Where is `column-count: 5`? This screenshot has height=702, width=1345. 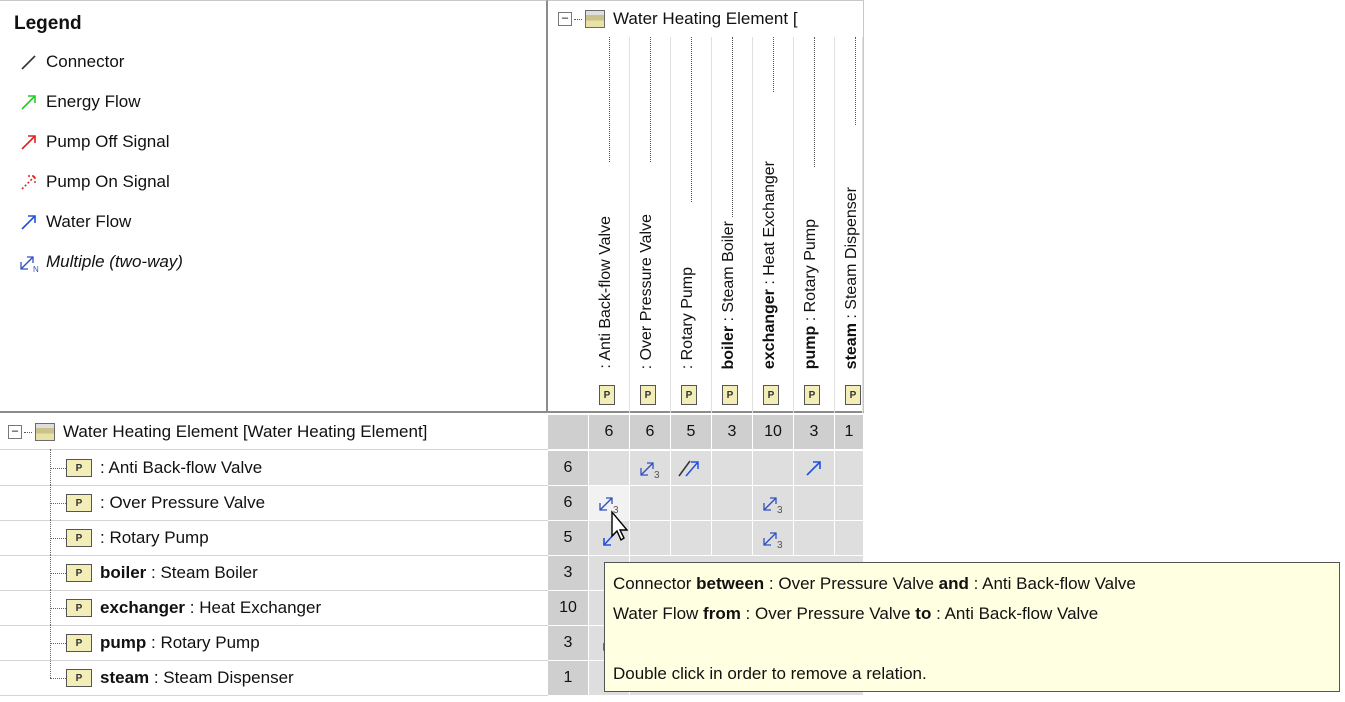
column-count: 5 is located at coordinates (691, 432).